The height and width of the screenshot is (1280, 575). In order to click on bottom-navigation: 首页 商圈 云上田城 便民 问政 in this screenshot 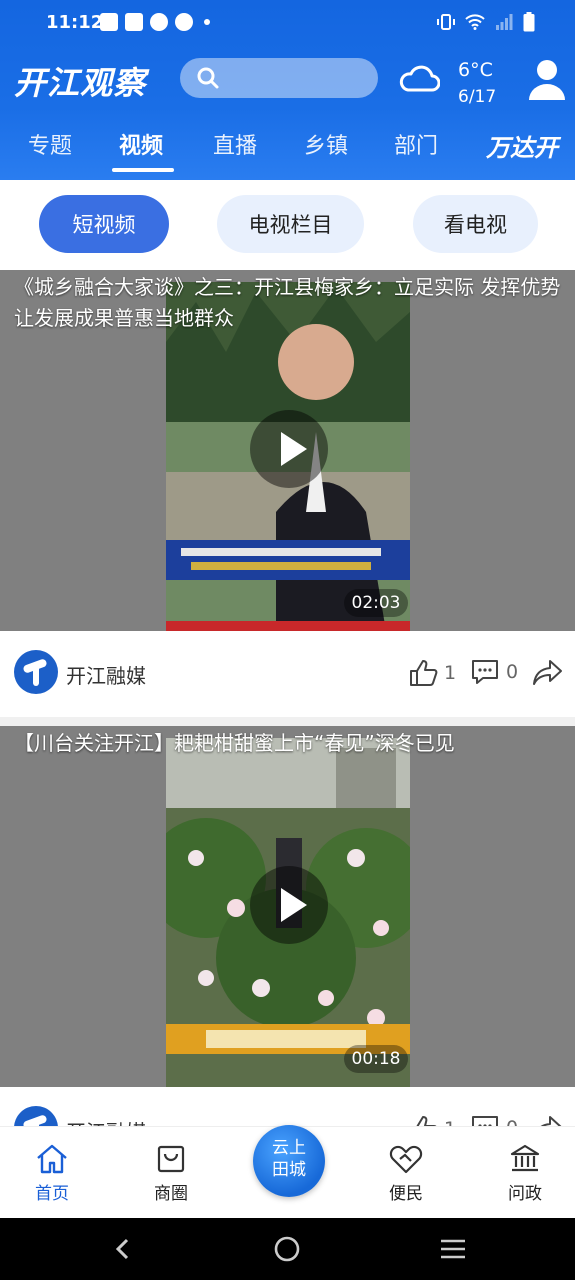, I will do `click(287, 1171)`.